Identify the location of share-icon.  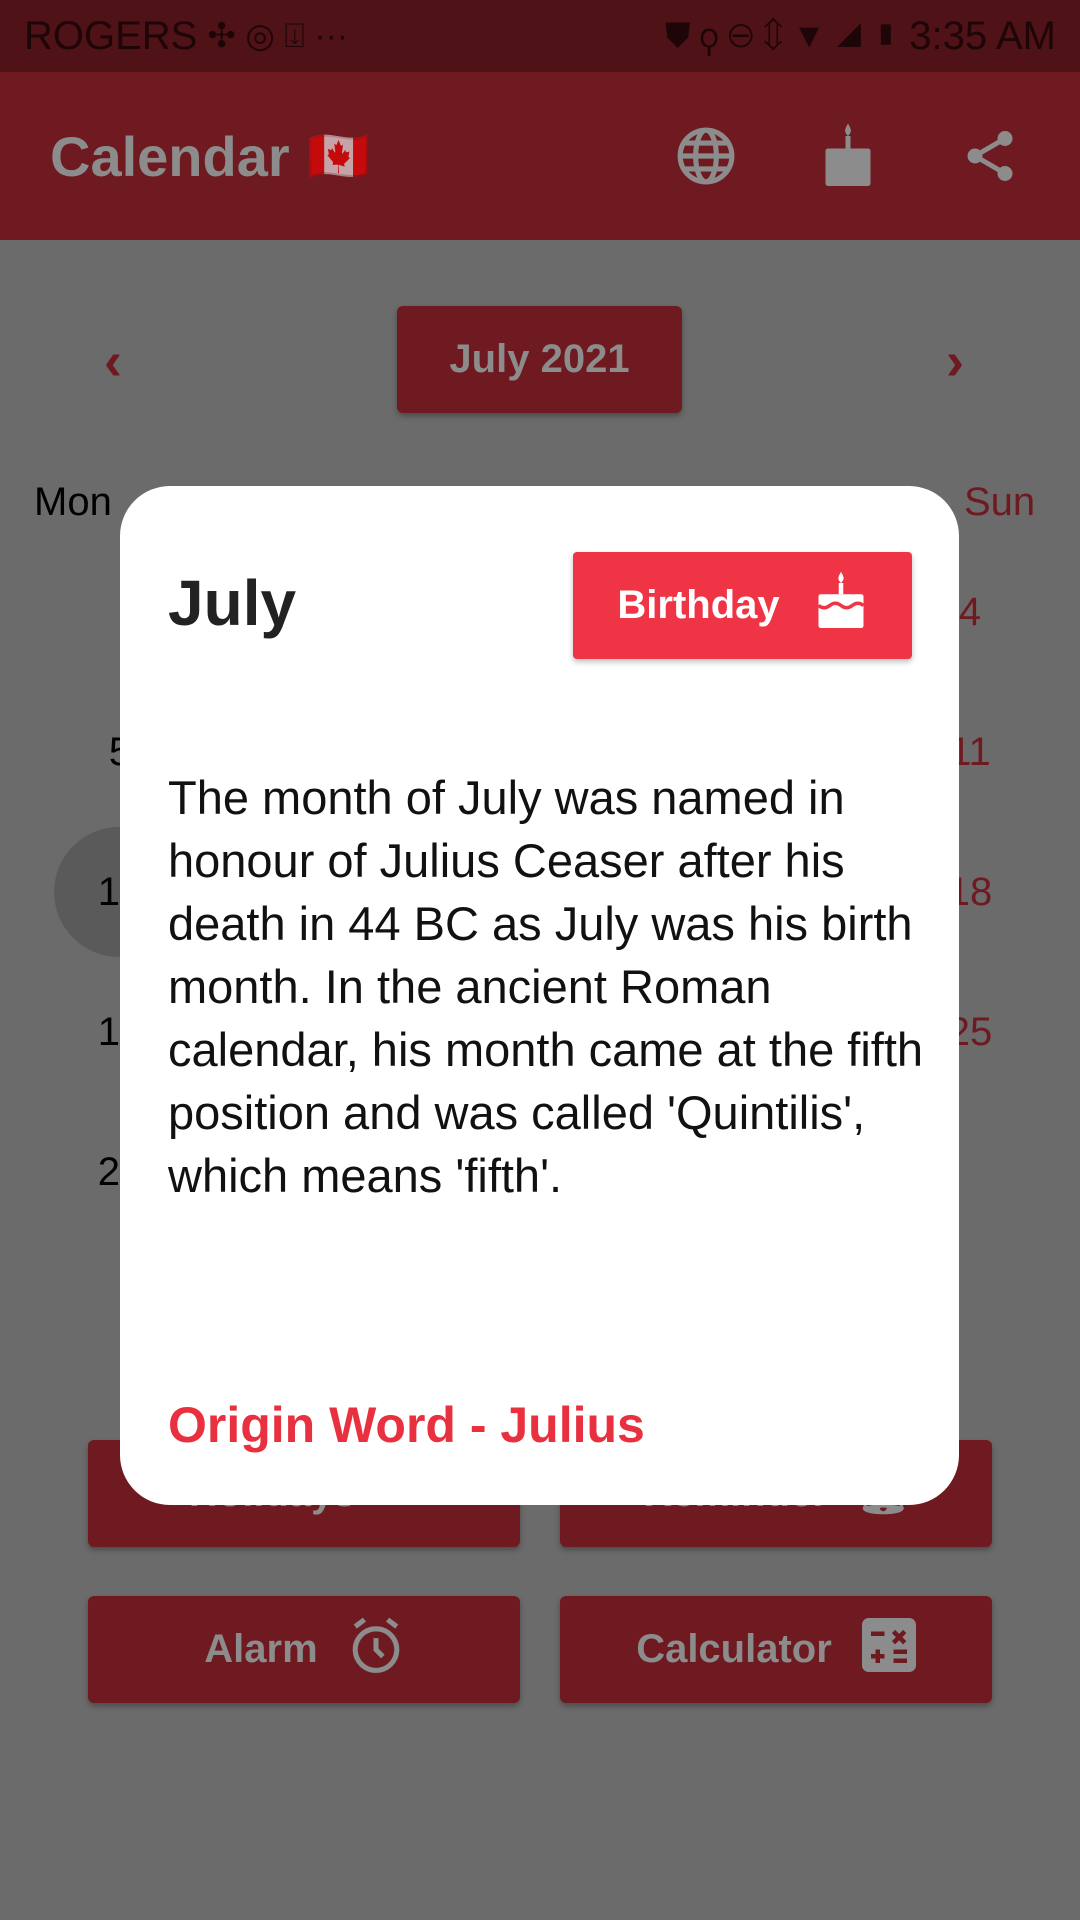
(990, 156).